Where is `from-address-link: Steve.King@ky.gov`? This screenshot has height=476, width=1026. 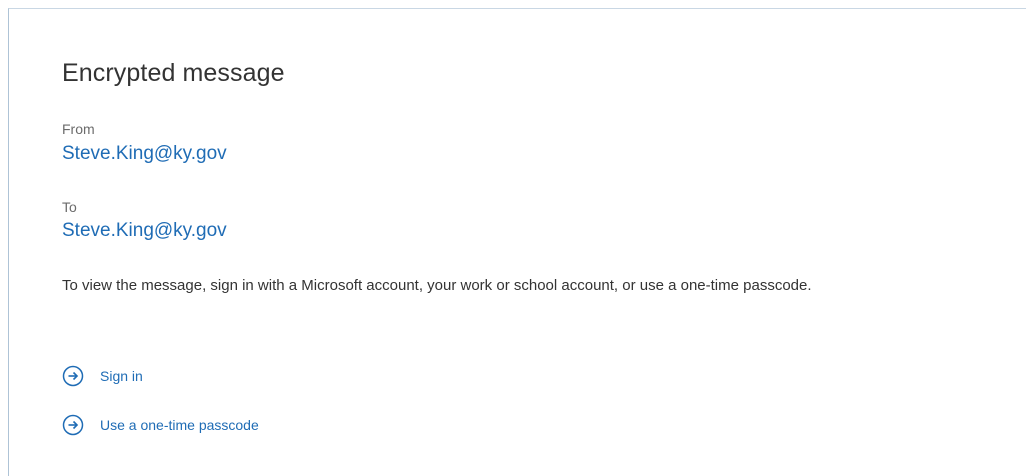 from-address-link: Steve.King@ky.gov is located at coordinates (144, 154).